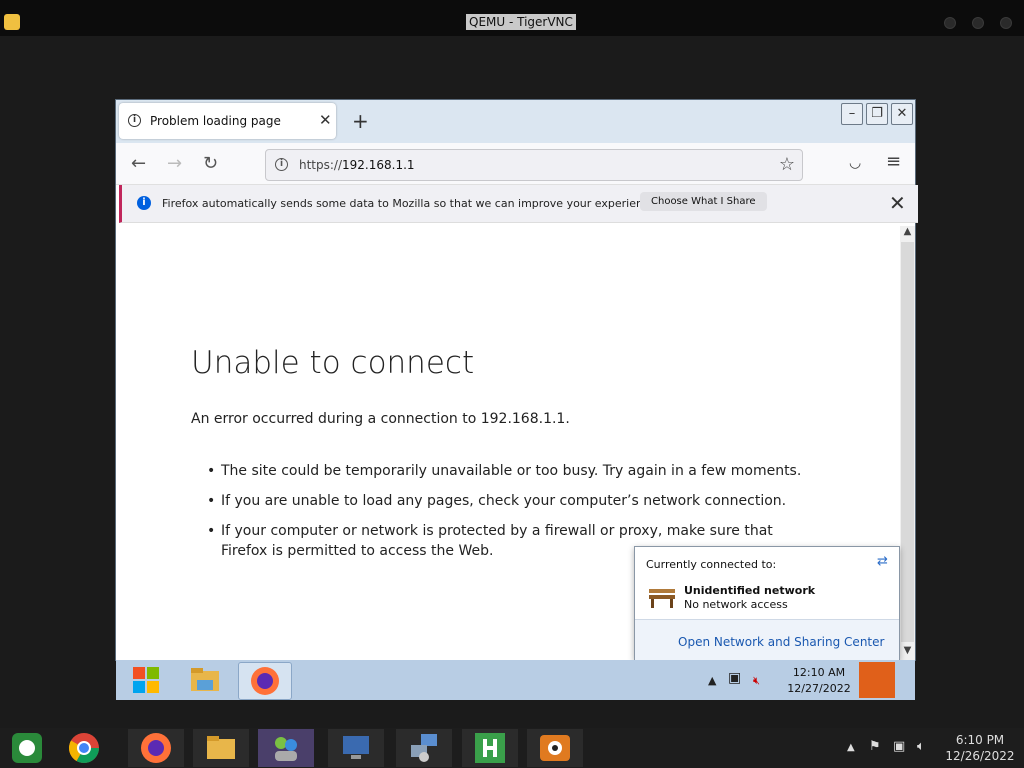 Image resolution: width=1024 pixels, height=768 pixels. Describe the element at coordinates (877, 114) in the screenshot. I see `window-restore-button: ❐` at that location.